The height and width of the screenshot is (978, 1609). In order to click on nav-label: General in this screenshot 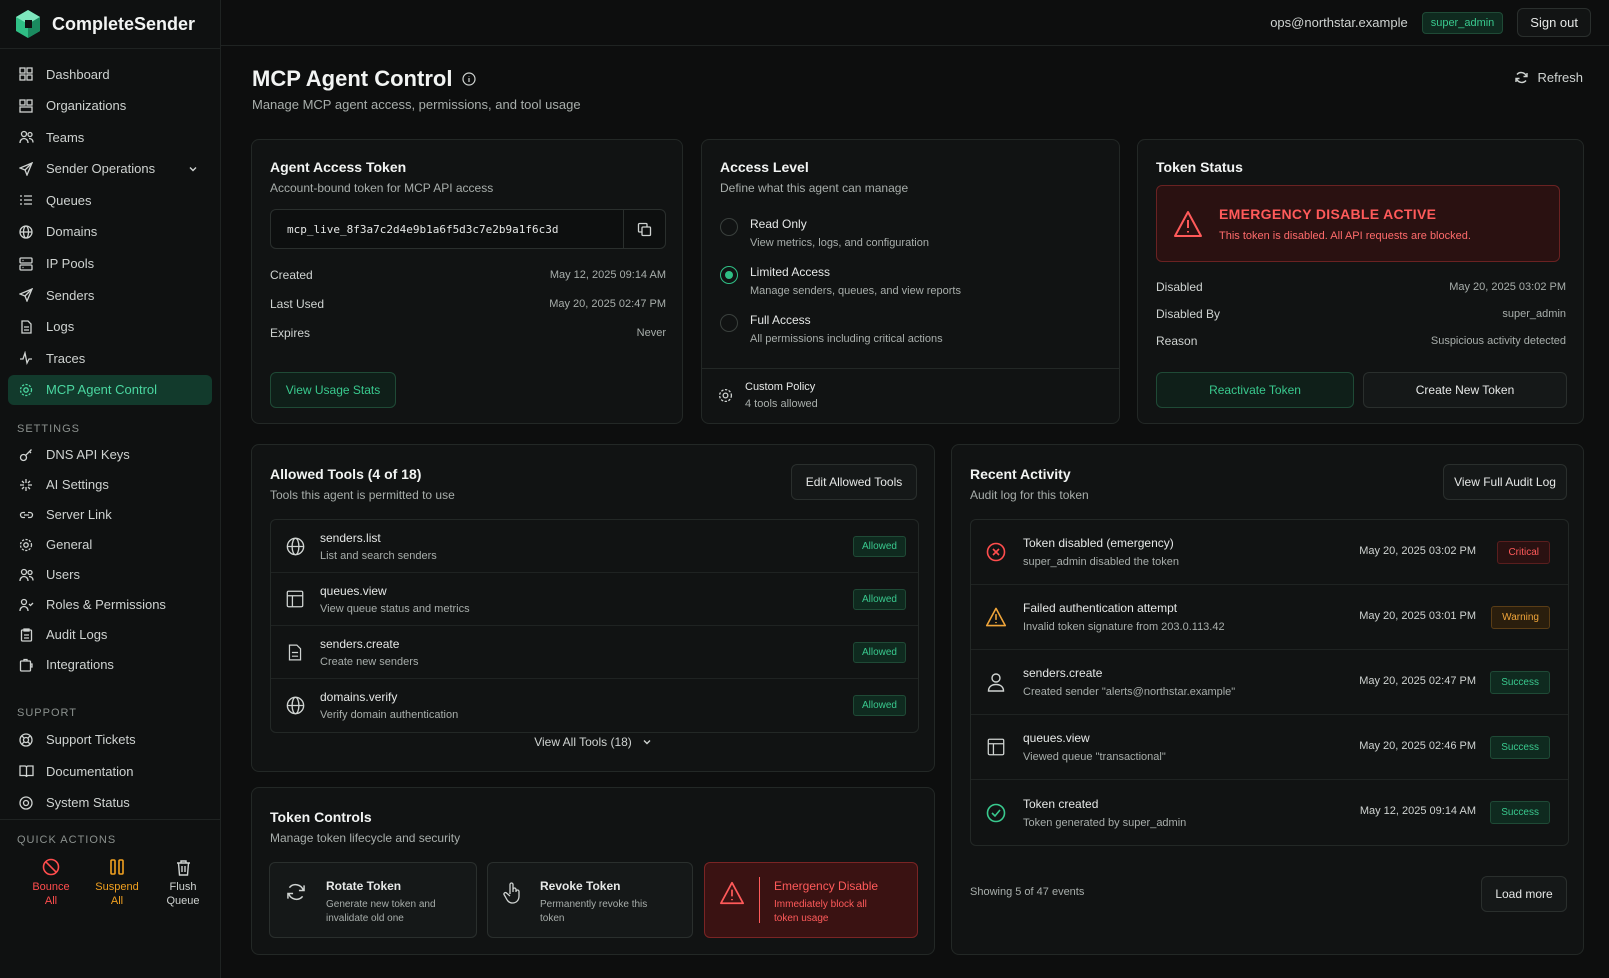, I will do `click(69, 545)`.